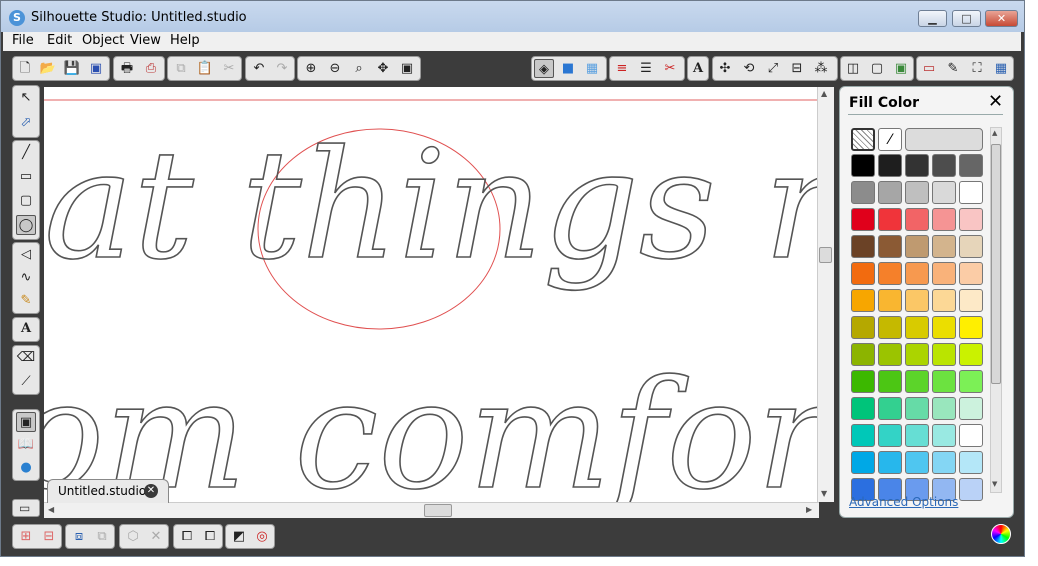 This screenshot has width=1038, height=566. Describe the element at coordinates (1001, 534) in the screenshot. I see `color-wheel-icon` at that location.